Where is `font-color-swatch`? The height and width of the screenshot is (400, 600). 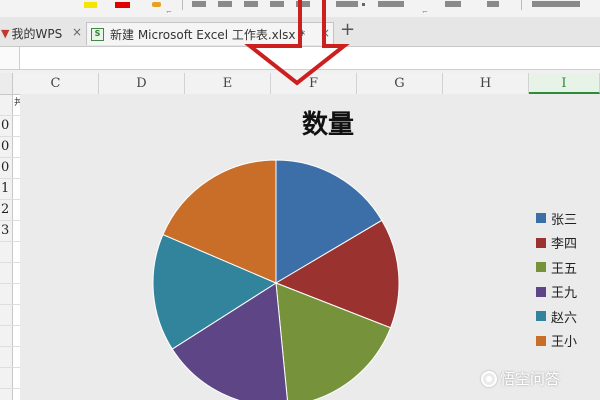
font-color-swatch is located at coordinates (122, 5).